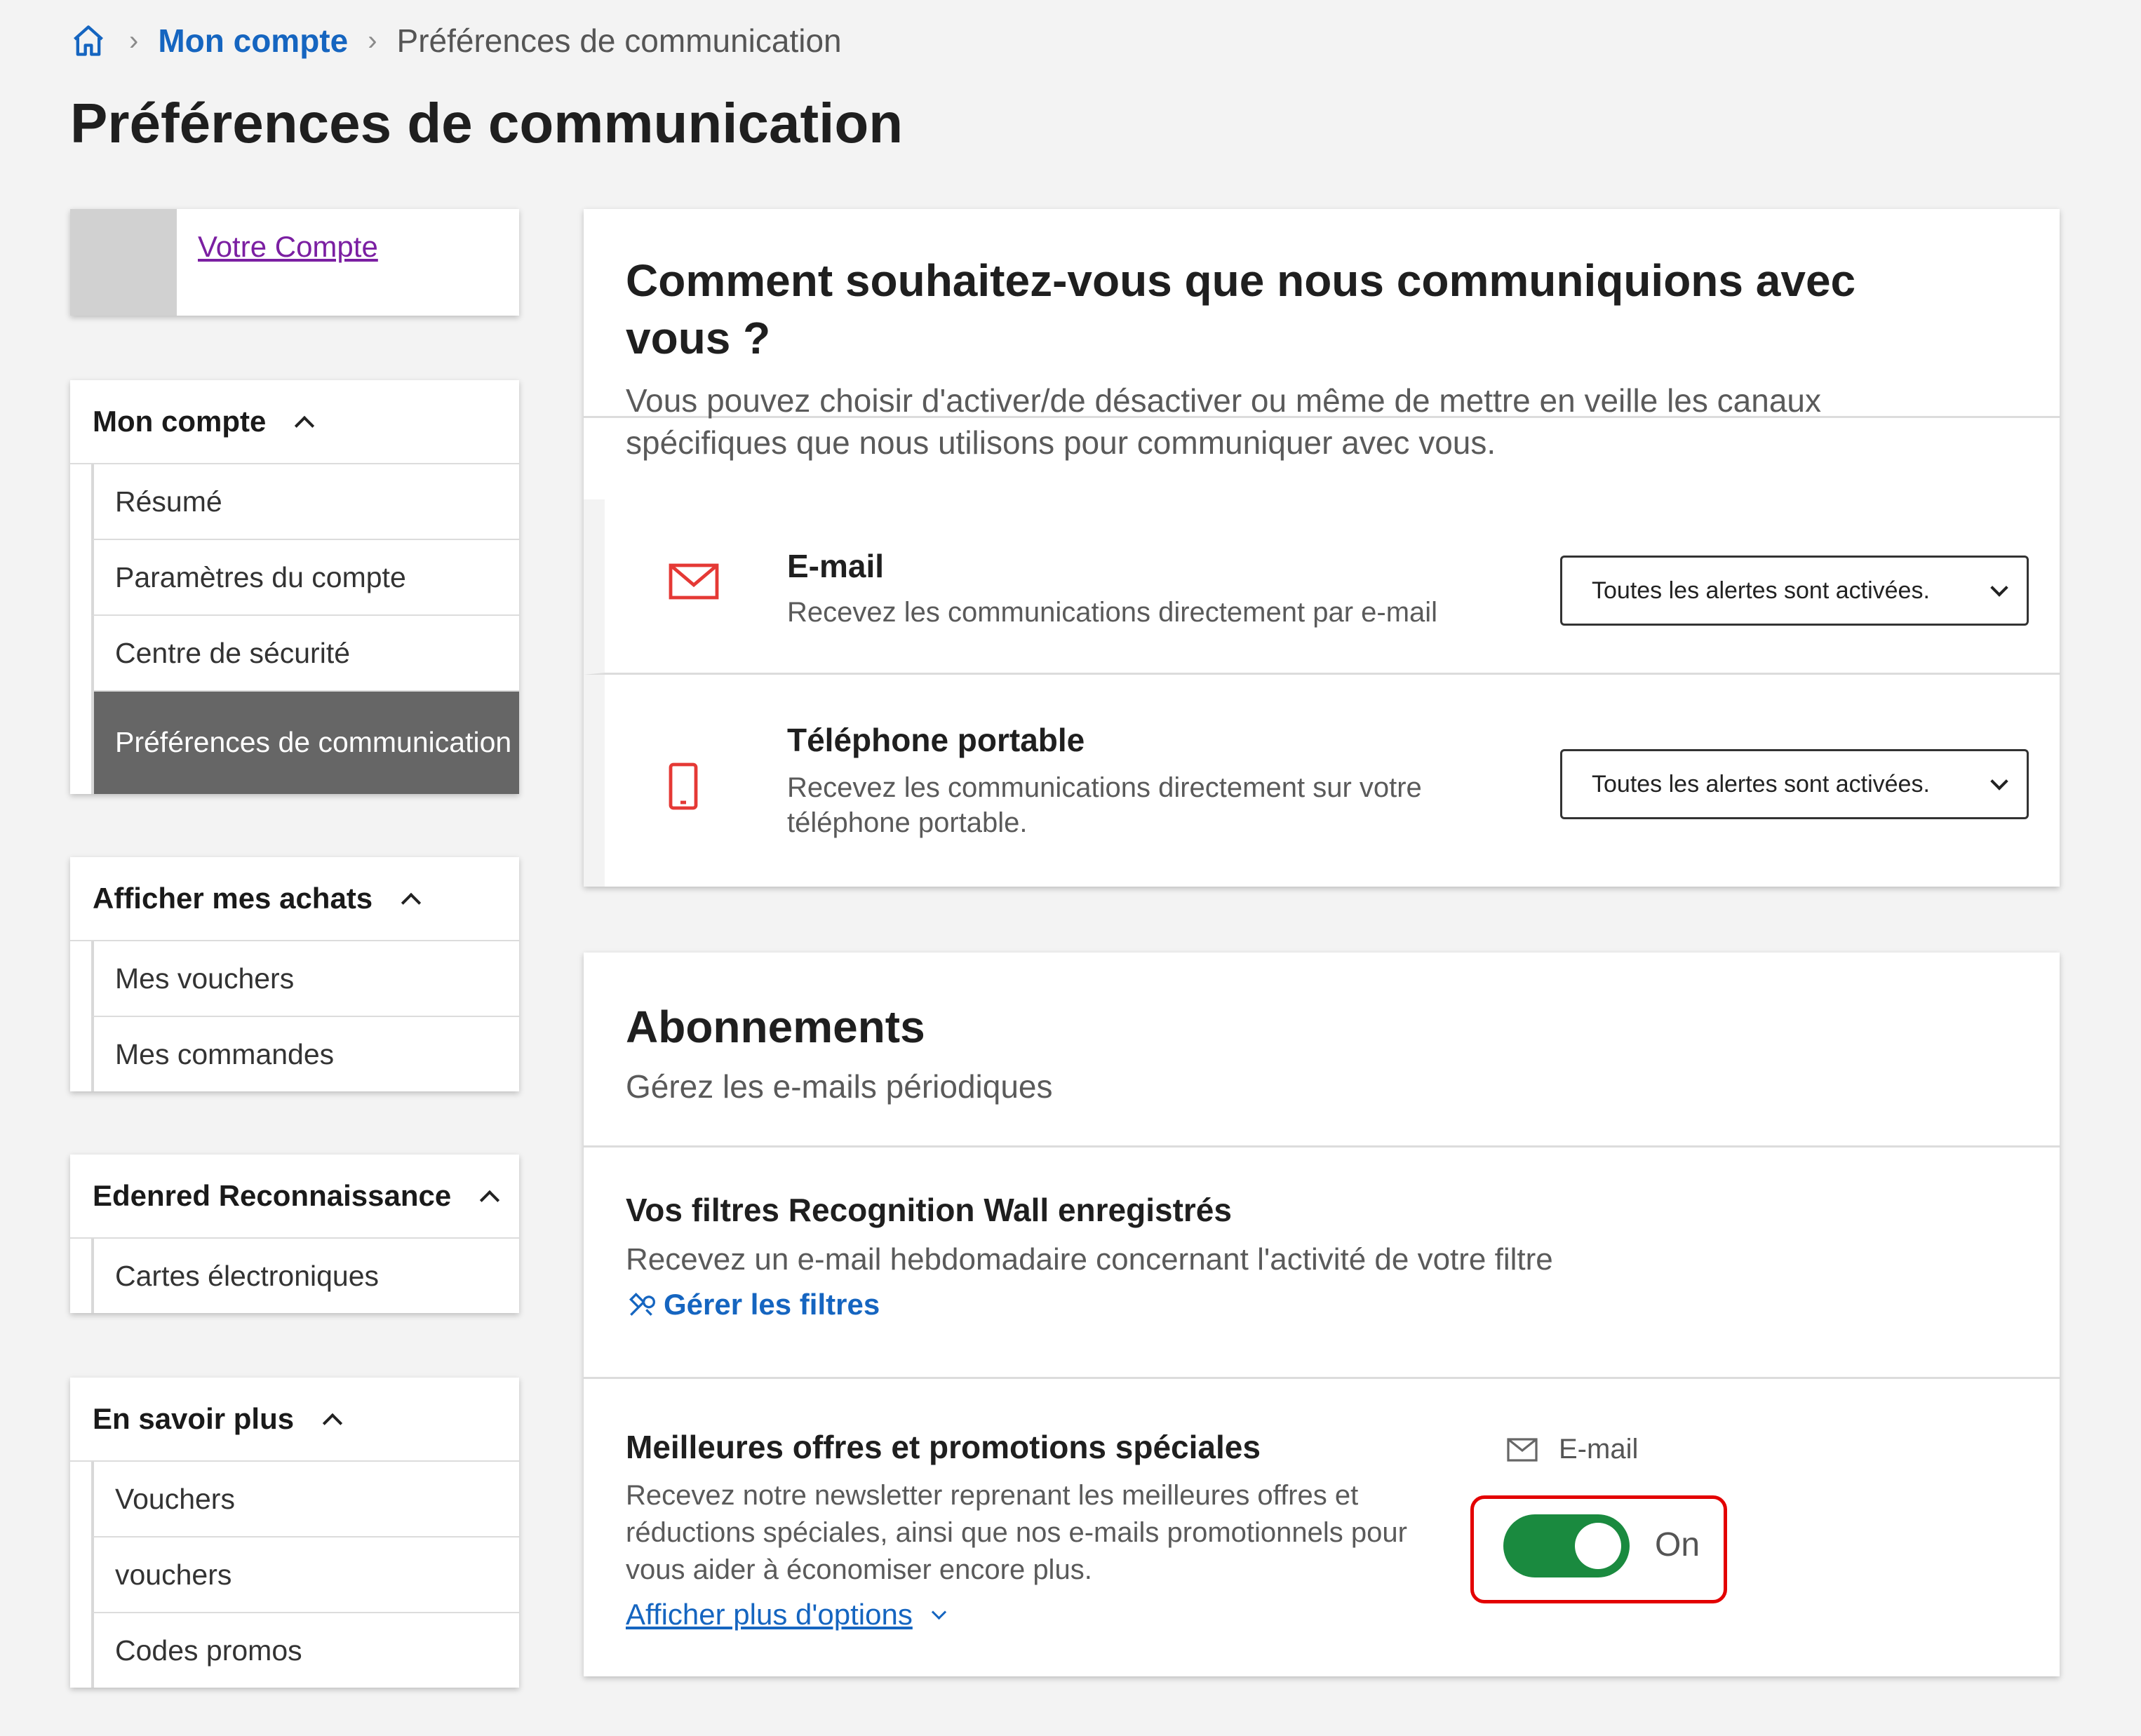  I want to click on nav-group-title: Afficher mes achats, so click(233, 898).